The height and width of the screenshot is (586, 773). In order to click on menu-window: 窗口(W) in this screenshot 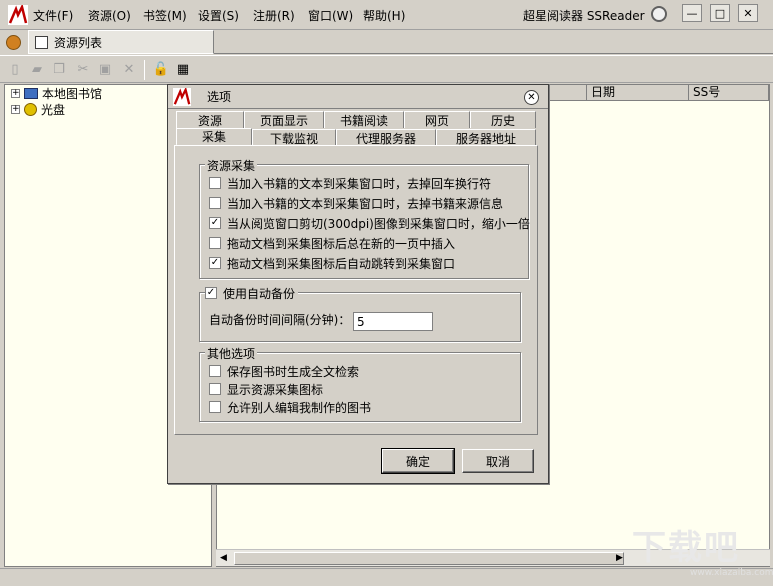, I will do `click(330, 15)`.